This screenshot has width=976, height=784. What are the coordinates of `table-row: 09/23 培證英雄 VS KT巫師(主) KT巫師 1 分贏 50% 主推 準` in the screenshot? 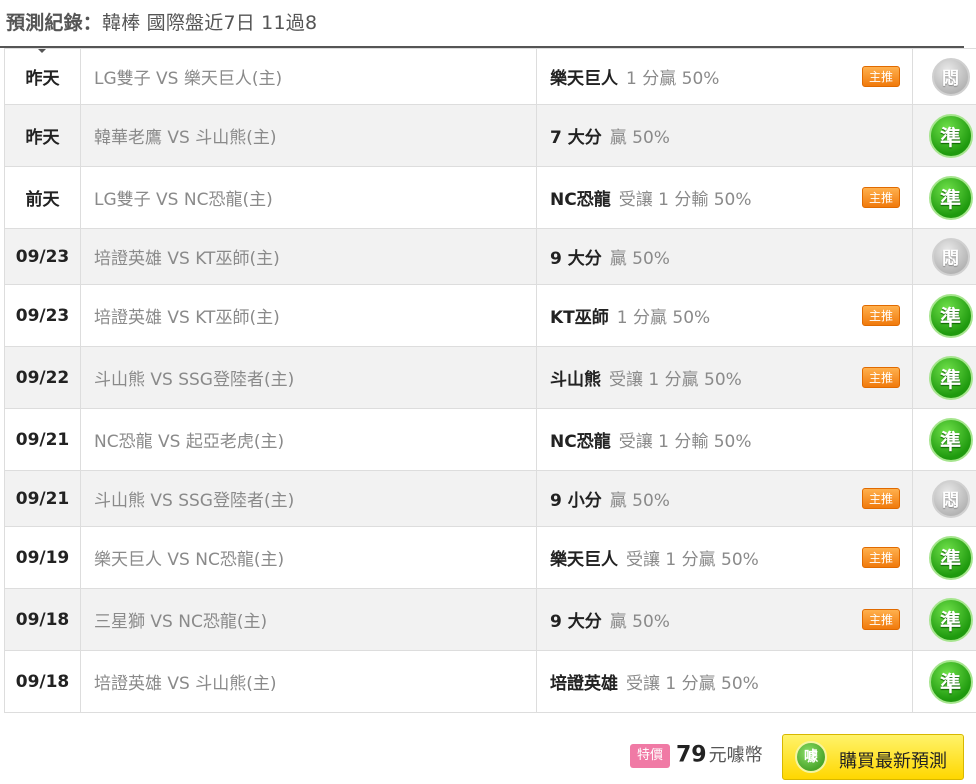 It's located at (490, 315).